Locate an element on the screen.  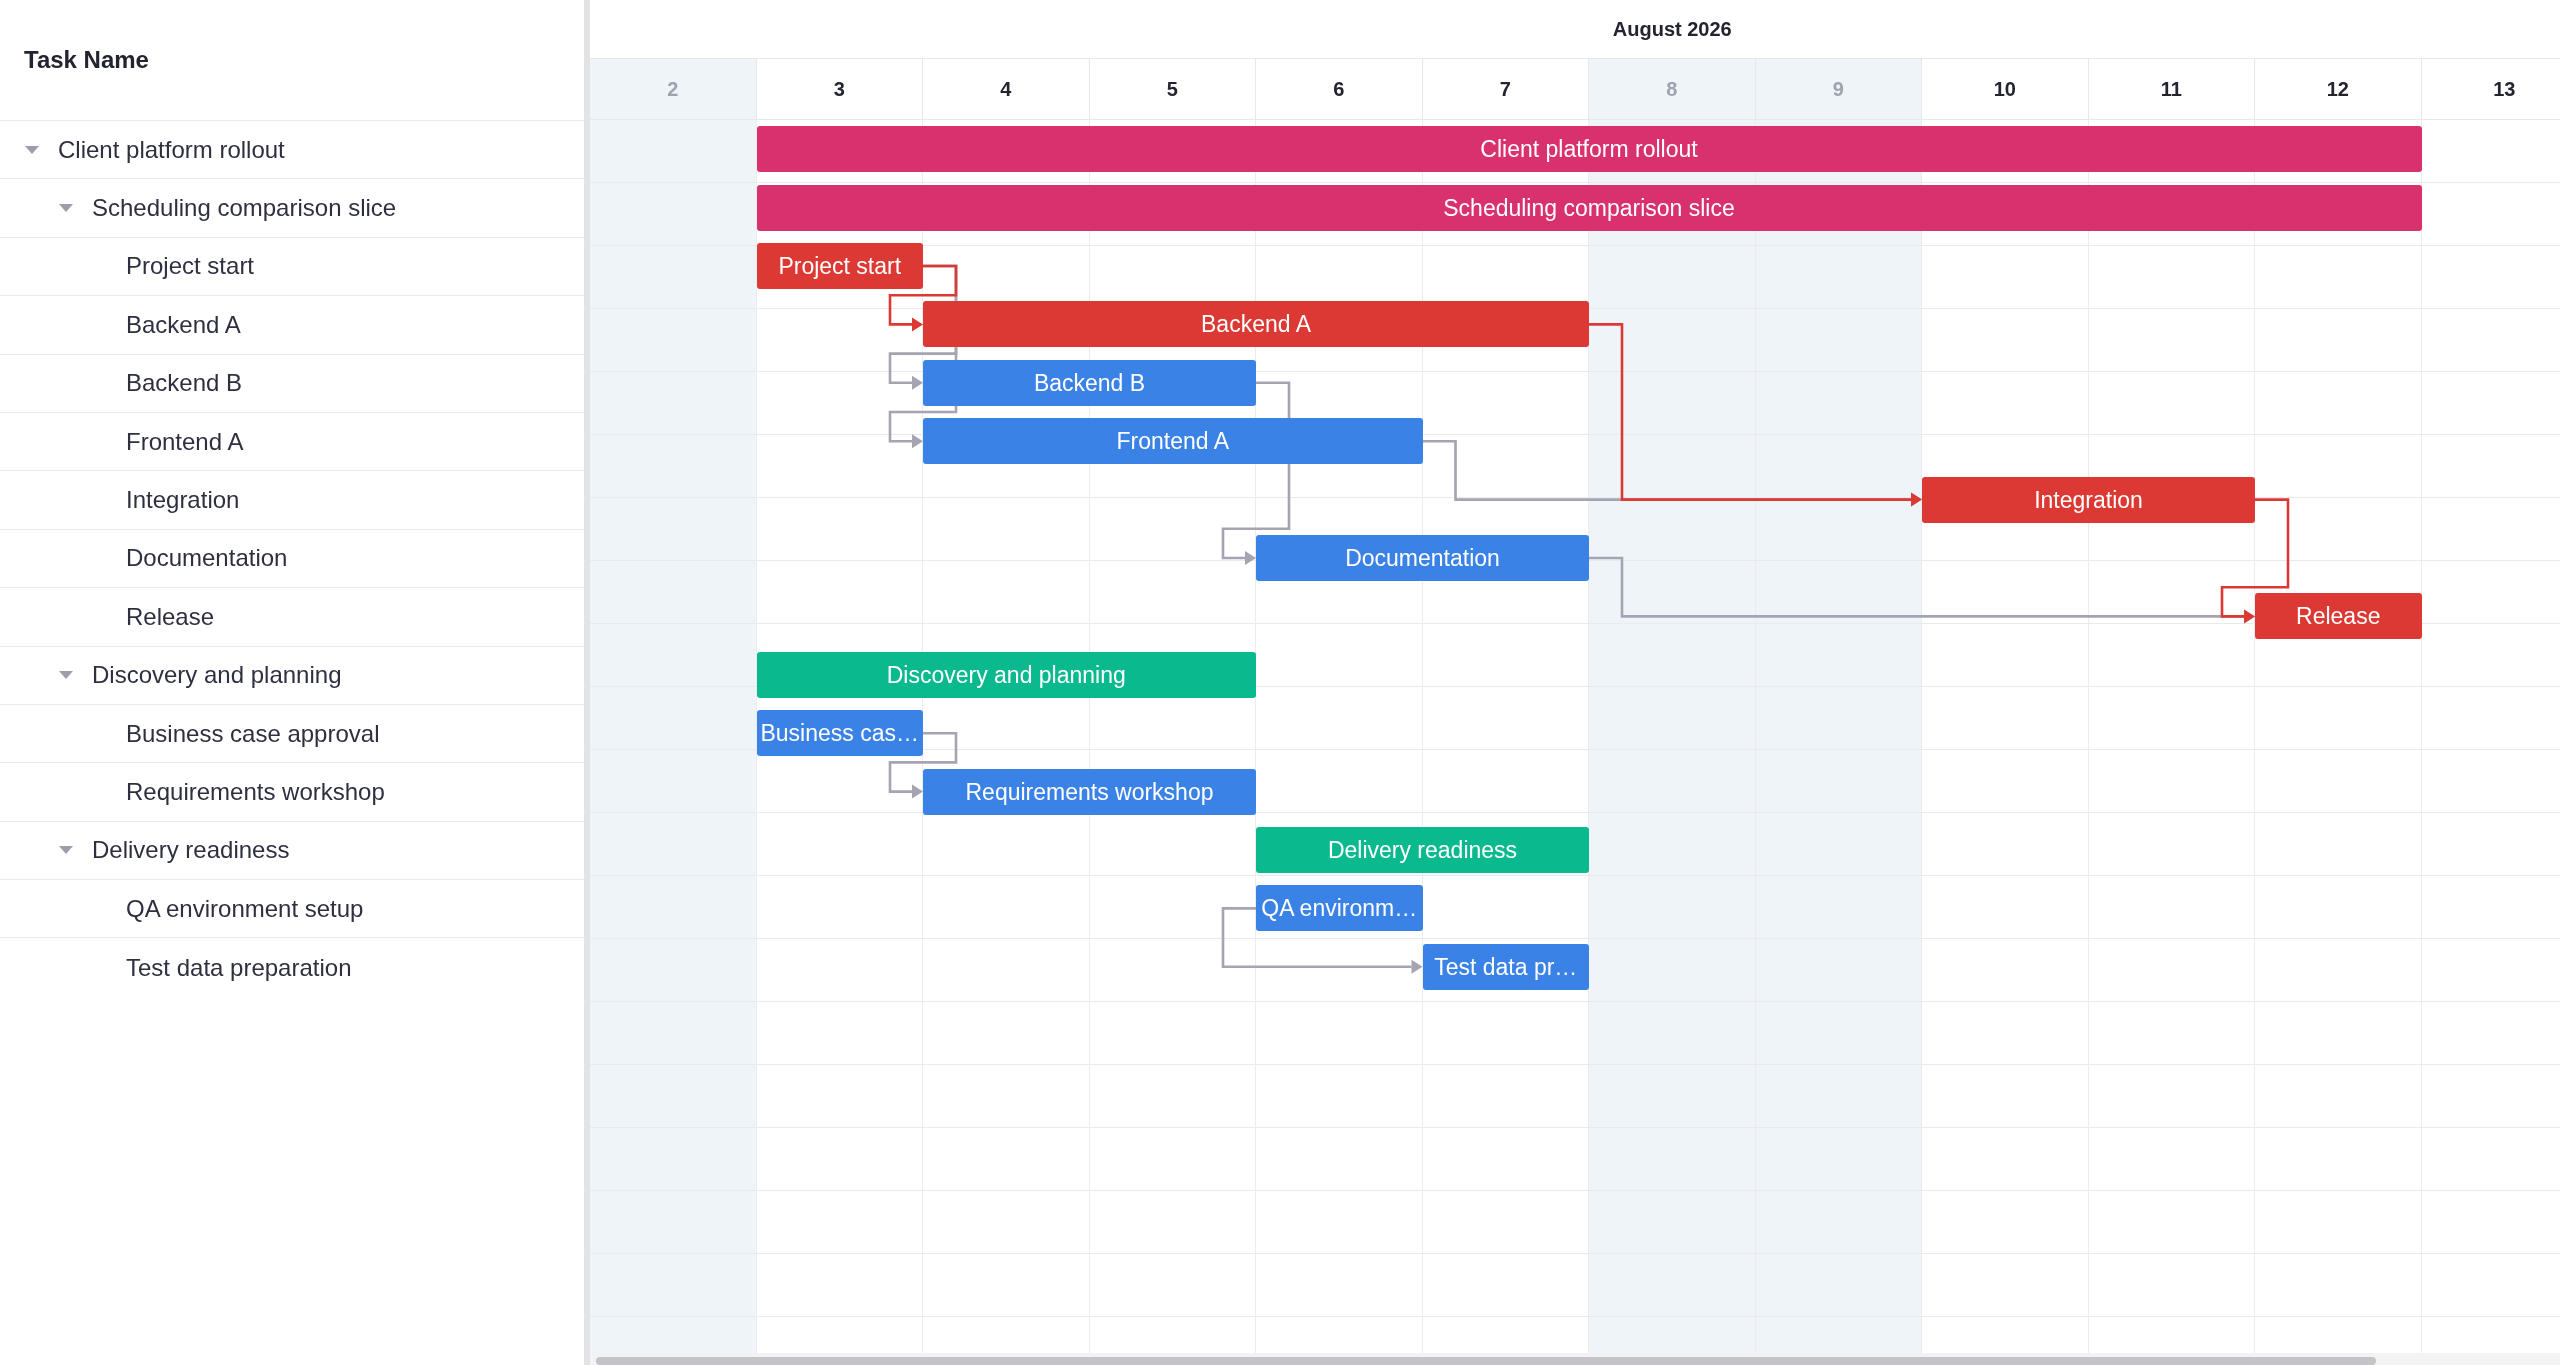
task-bar: Integration is located at coordinates (2088, 499).